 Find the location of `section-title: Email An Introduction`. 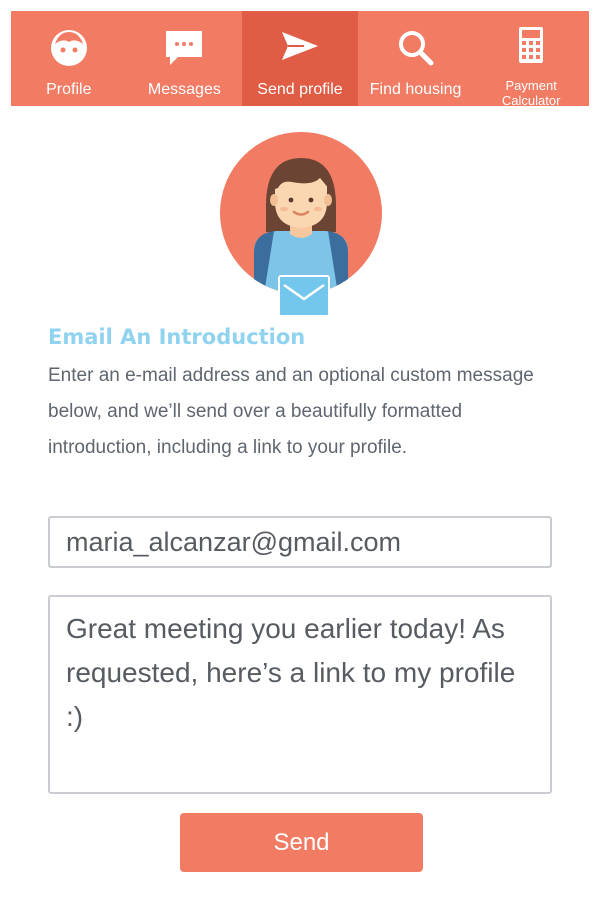

section-title: Email An Introduction is located at coordinates (177, 337).